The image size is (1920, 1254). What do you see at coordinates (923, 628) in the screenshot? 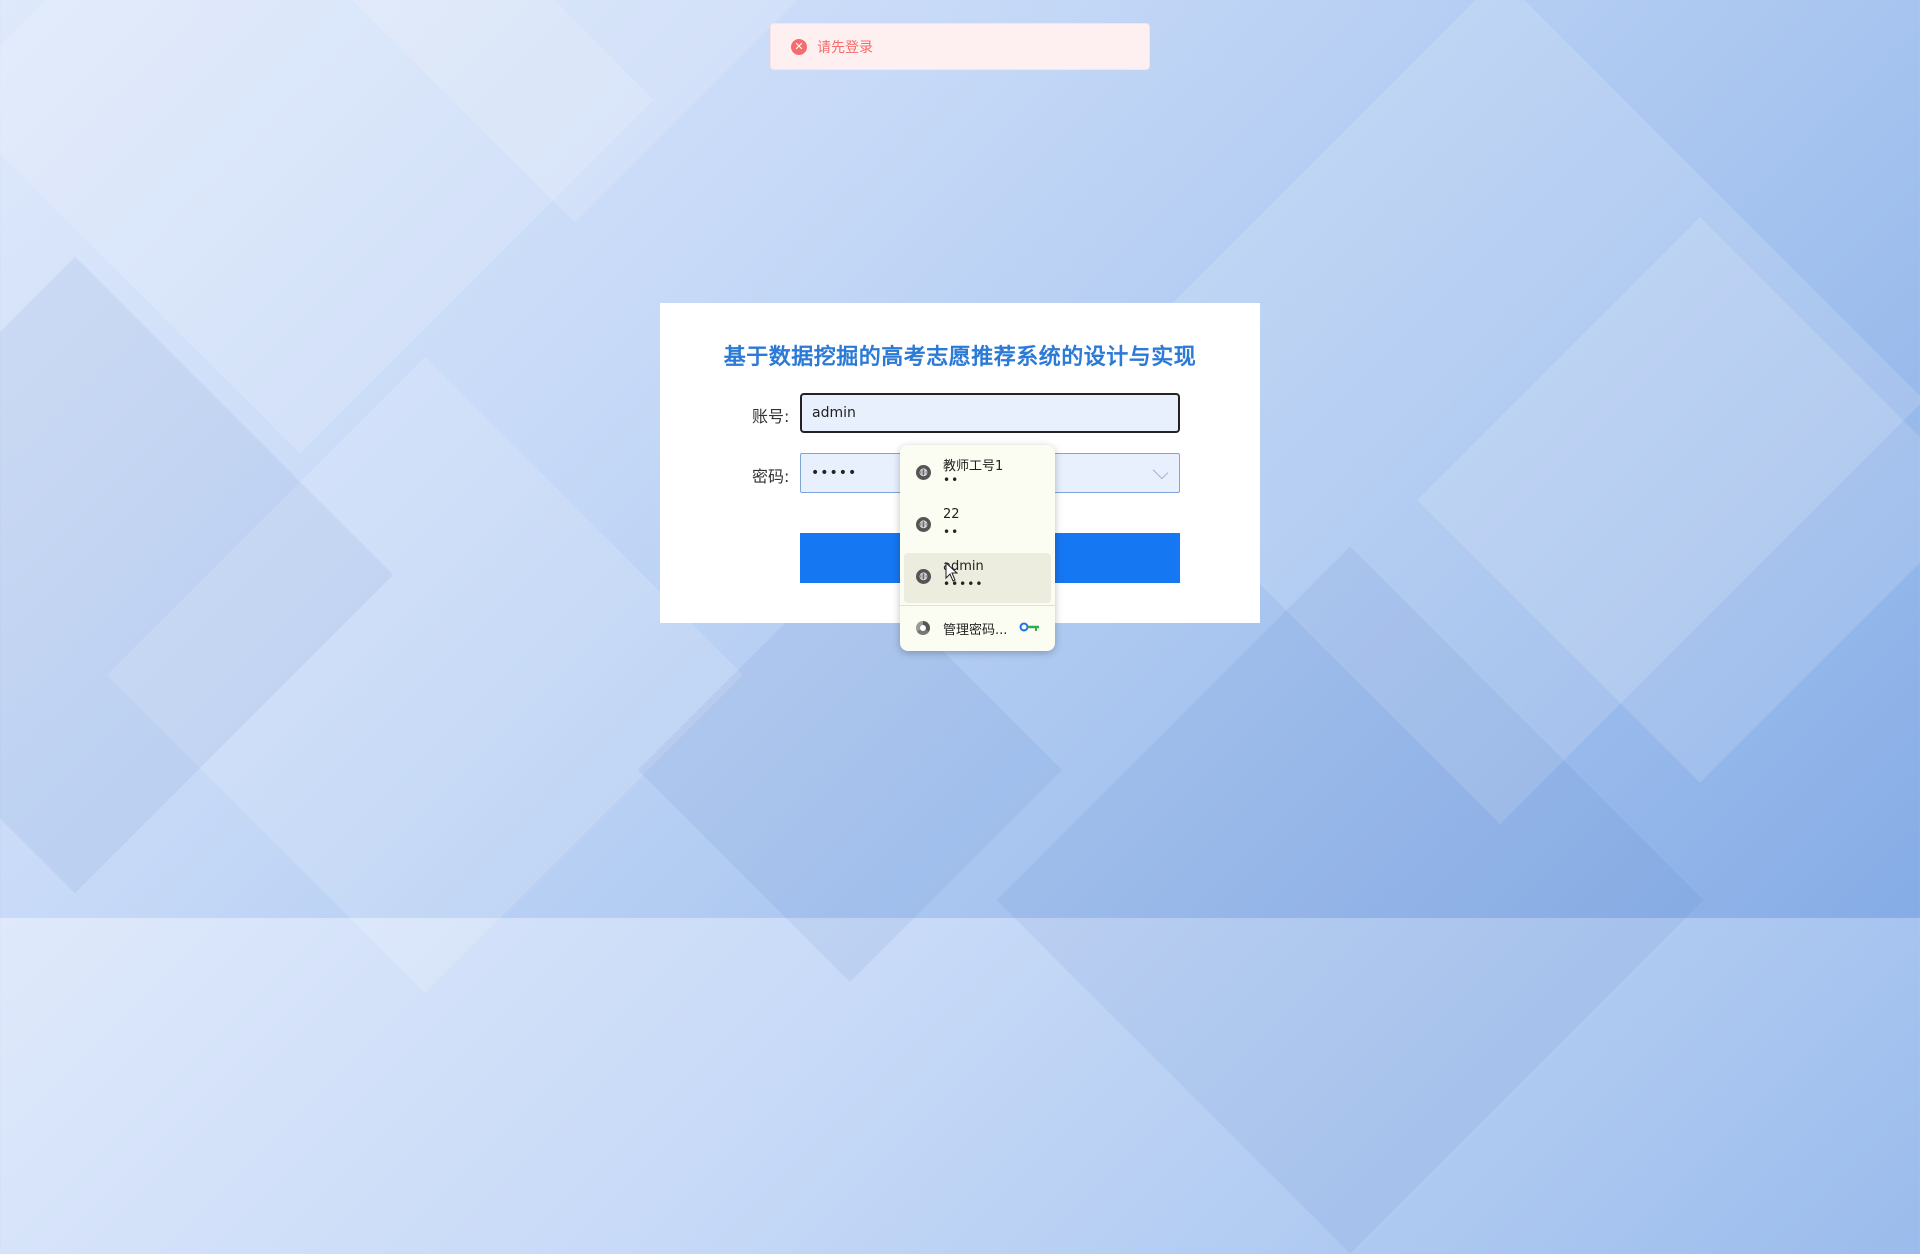
I see `chrome-icon` at bounding box center [923, 628].